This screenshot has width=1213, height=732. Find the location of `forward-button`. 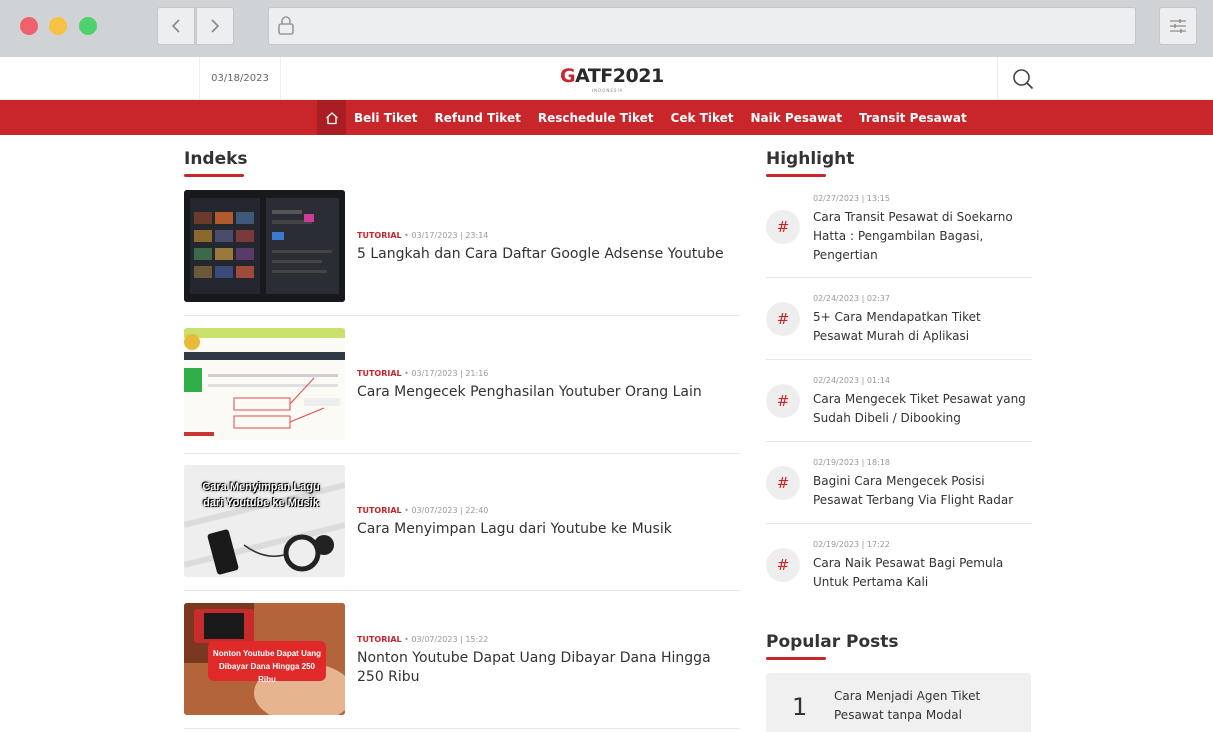

forward-button is located at coordinates (215, 26).